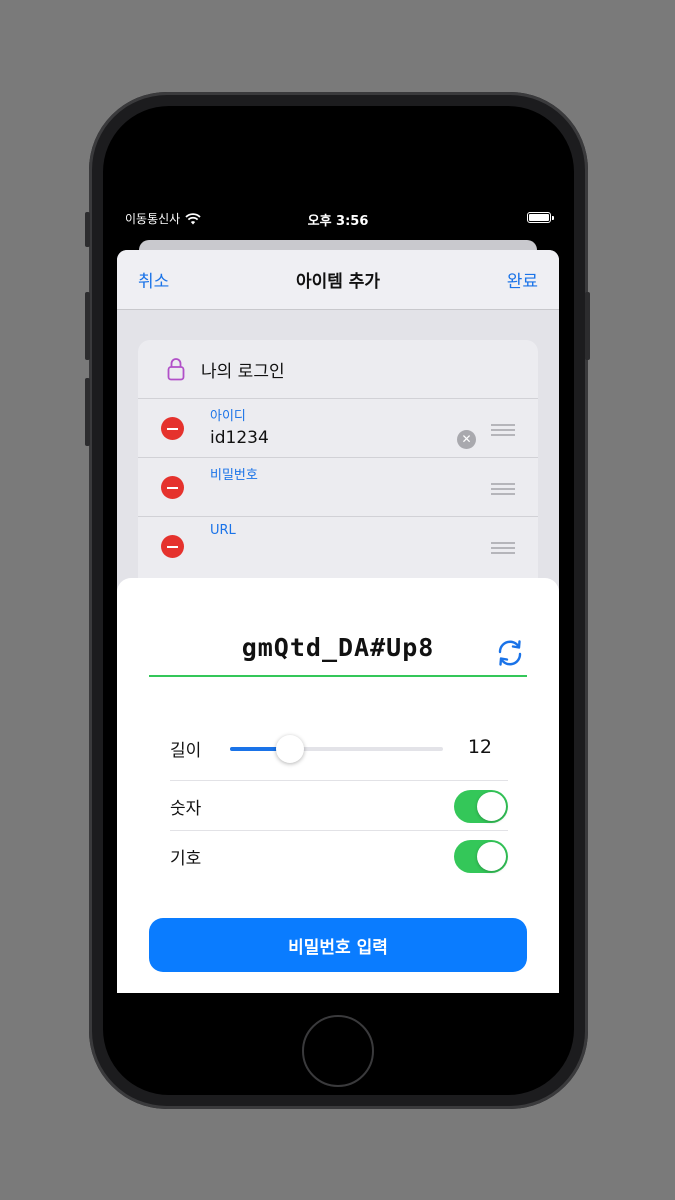  Describe the element at coordinates (338, 221) in the screenshot. I see `clock: 오후 3:56` at that location.